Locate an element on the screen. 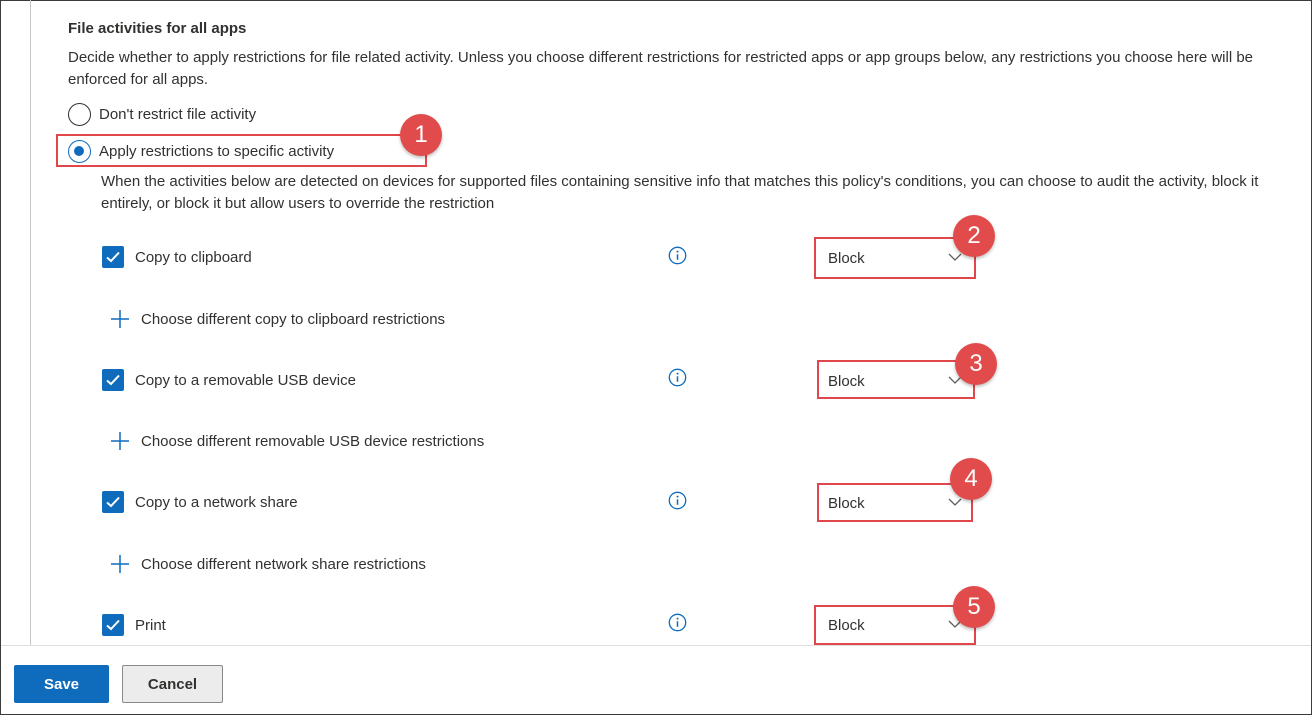 The height and width of the screenshot is (715, 1312). panel-divider is located at coordinates (30, 322).